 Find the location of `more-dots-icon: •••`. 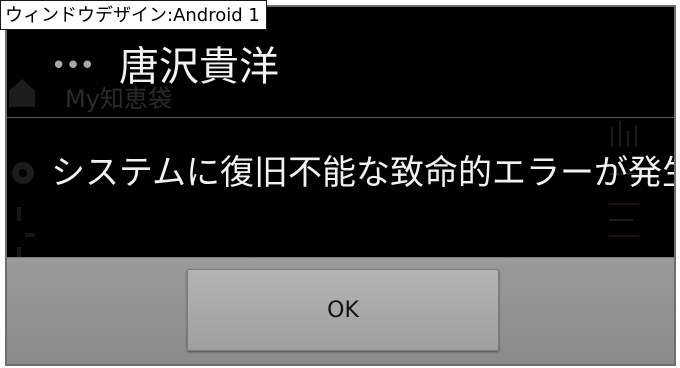

more-dots-icon: ••• is located at coordinates (73, 66).